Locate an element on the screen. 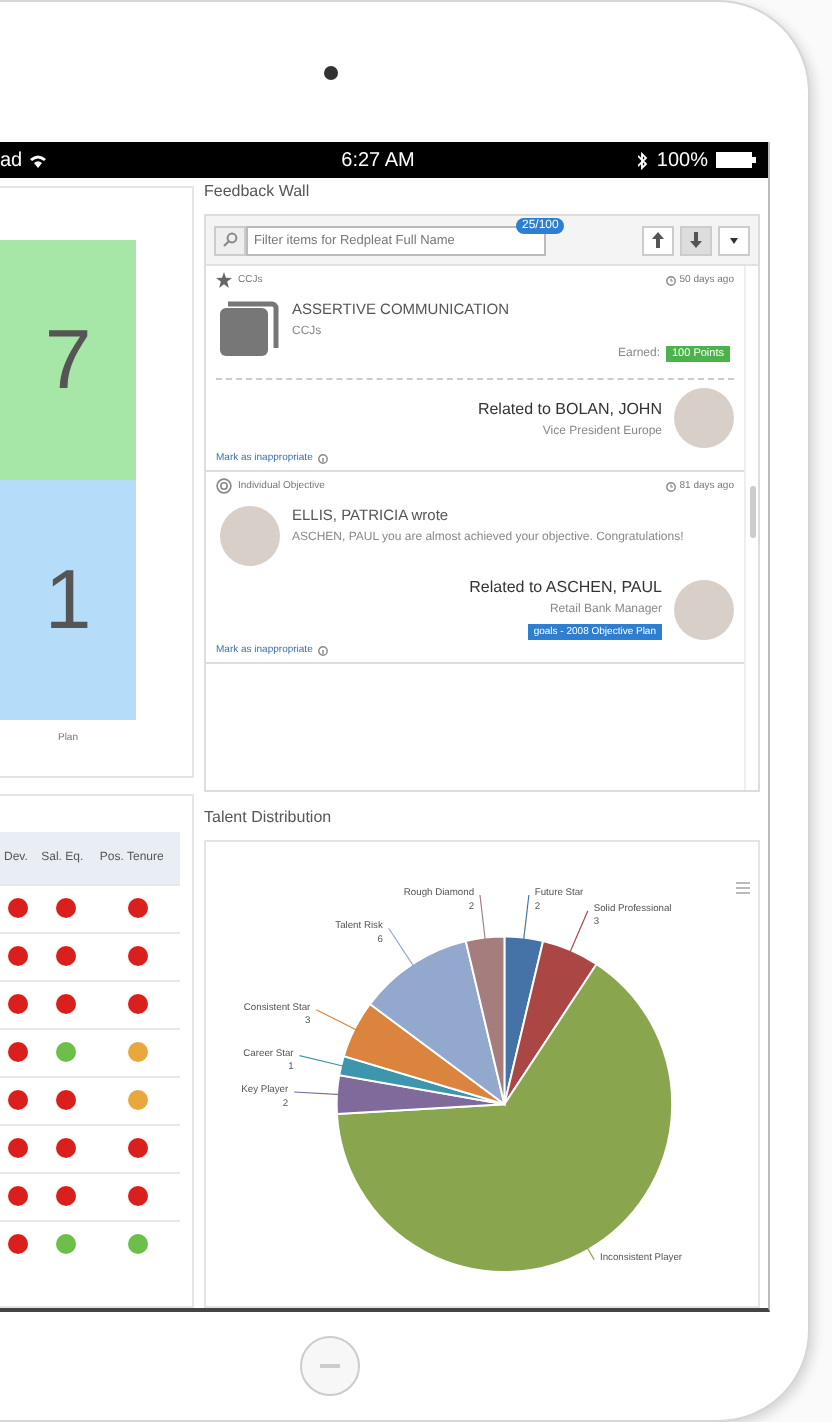 The width and height of the screenshot is (832, 1422). related-person: Related to ASCHEN, PAUL is located at coordinates (565, 587).